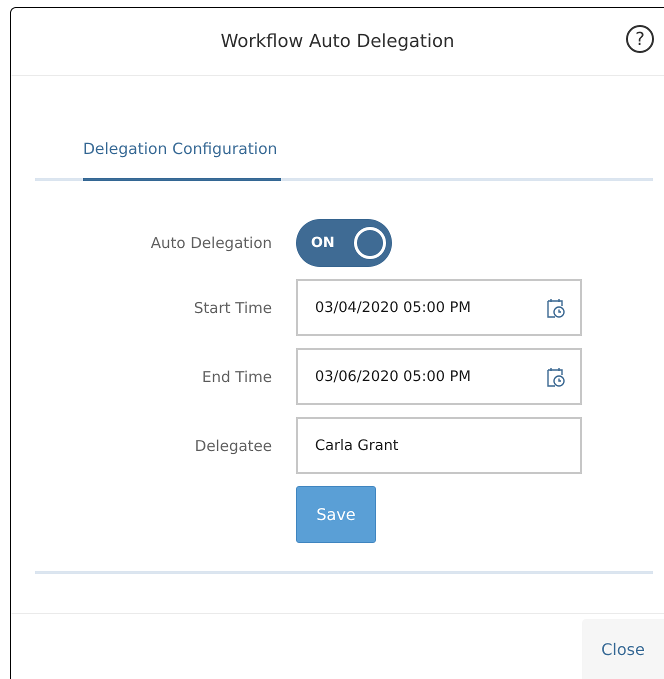  I want to click on field-label: End Time, so click(236, 377).